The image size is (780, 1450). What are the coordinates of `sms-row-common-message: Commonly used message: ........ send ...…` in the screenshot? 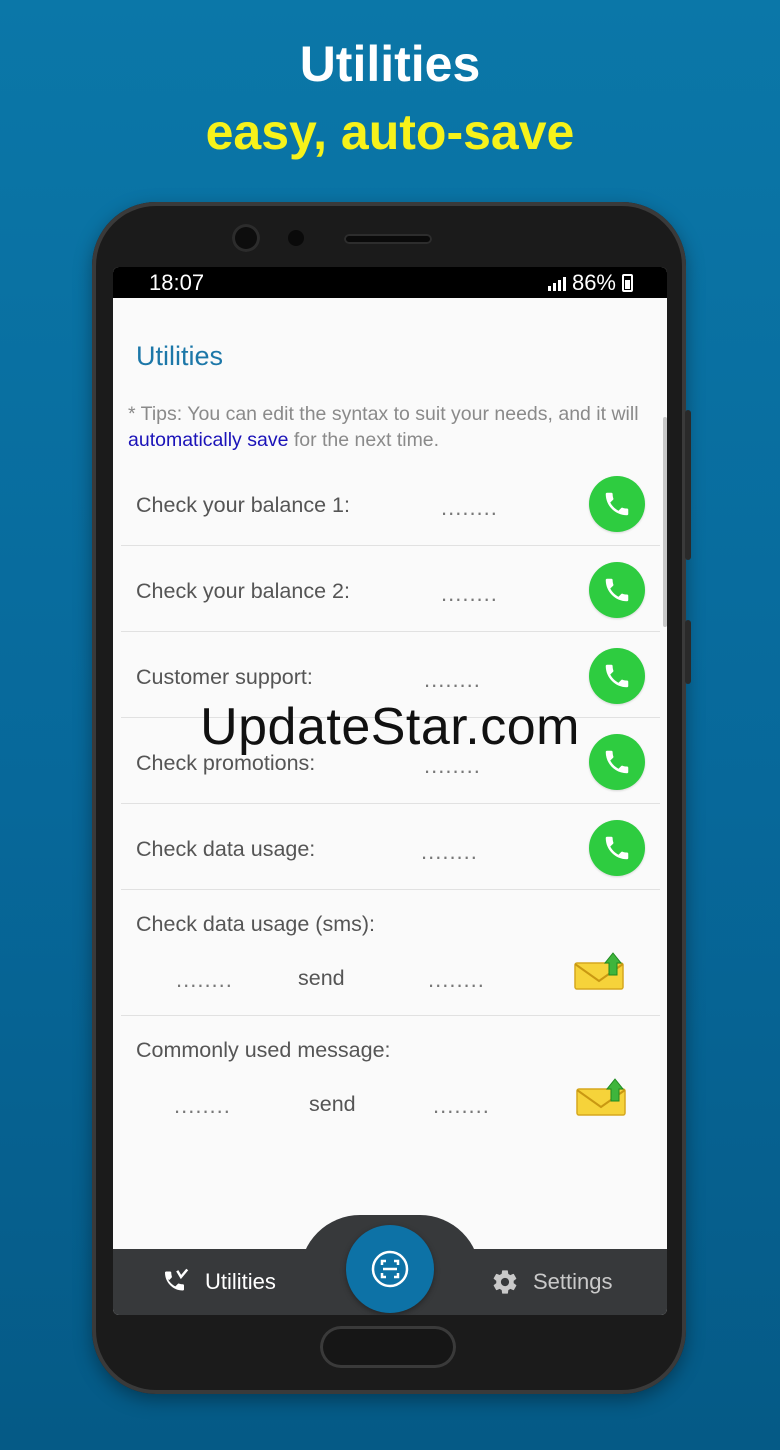 It's located at (390, 1078).